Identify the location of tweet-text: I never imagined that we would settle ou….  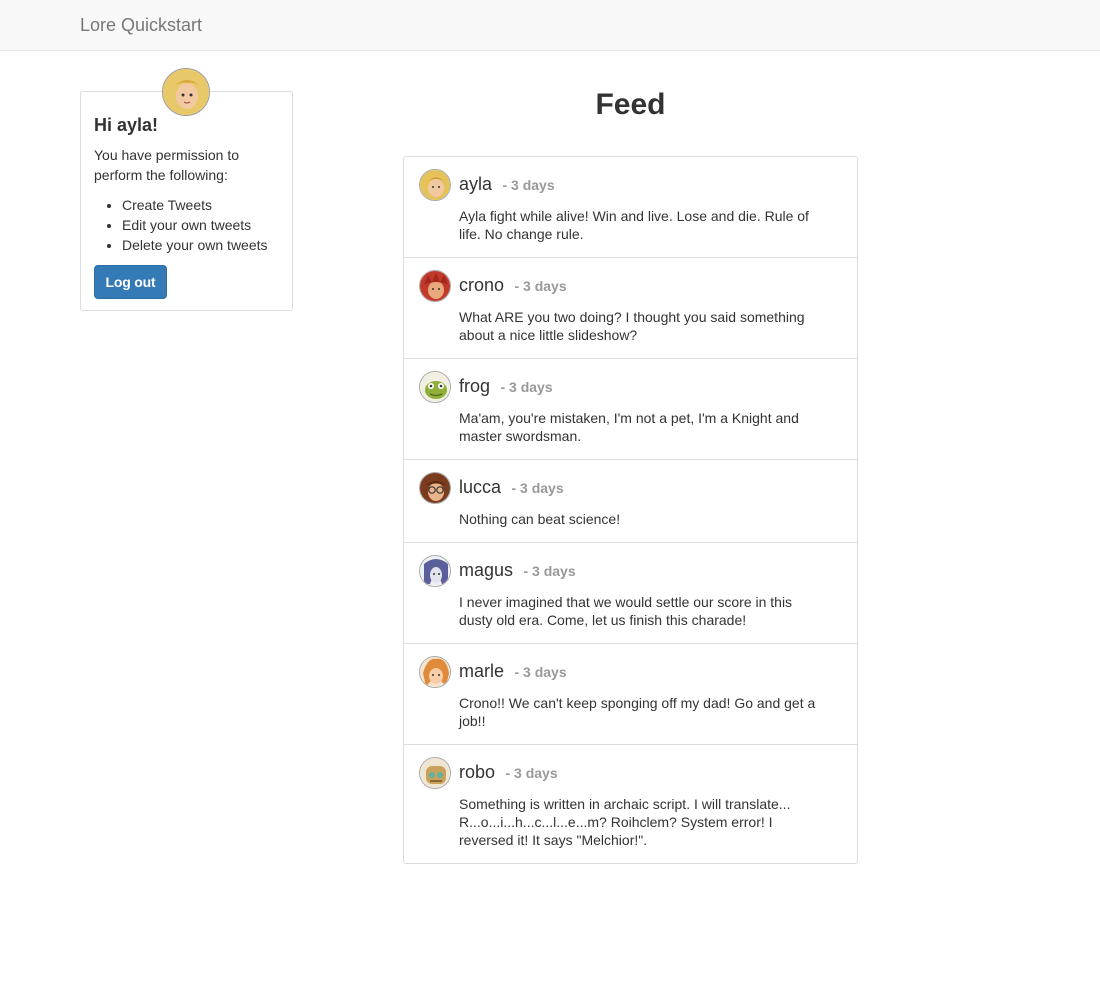
(626, 611).